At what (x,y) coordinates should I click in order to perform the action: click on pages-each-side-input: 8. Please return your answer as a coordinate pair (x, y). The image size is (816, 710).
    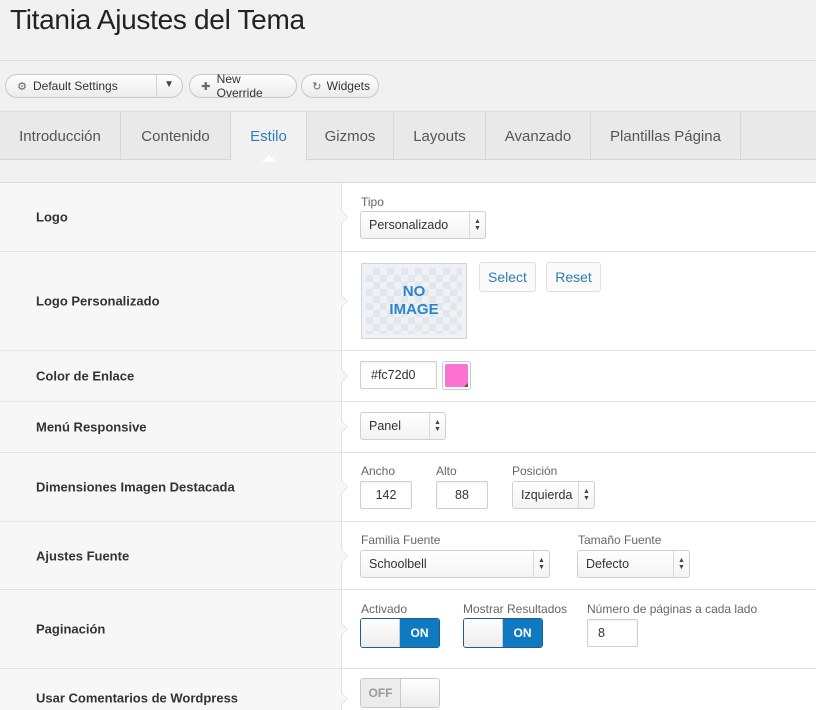
    Looking at the image, I should click on (612, 633).